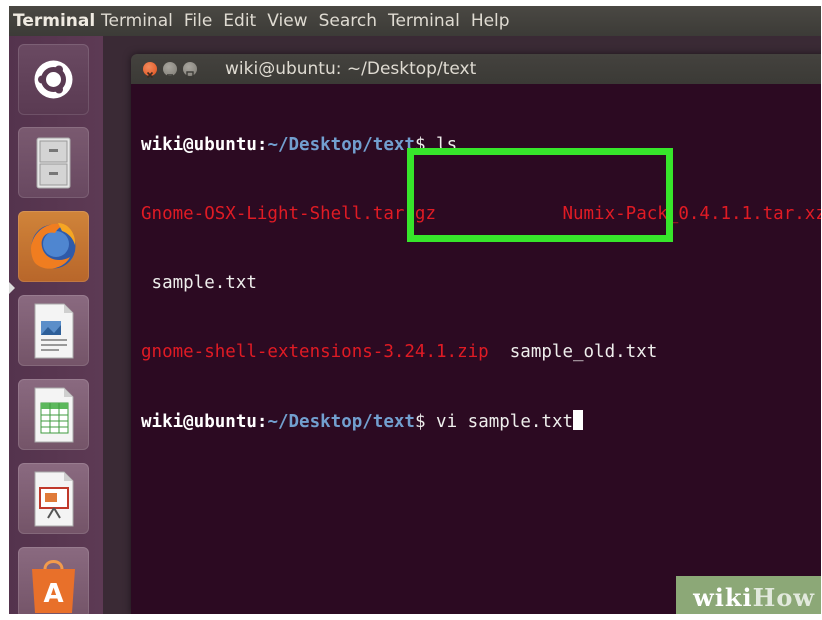 This screenshot has height=620, width=822. I want to click on files-cabinet-icon, so click(53, 163).